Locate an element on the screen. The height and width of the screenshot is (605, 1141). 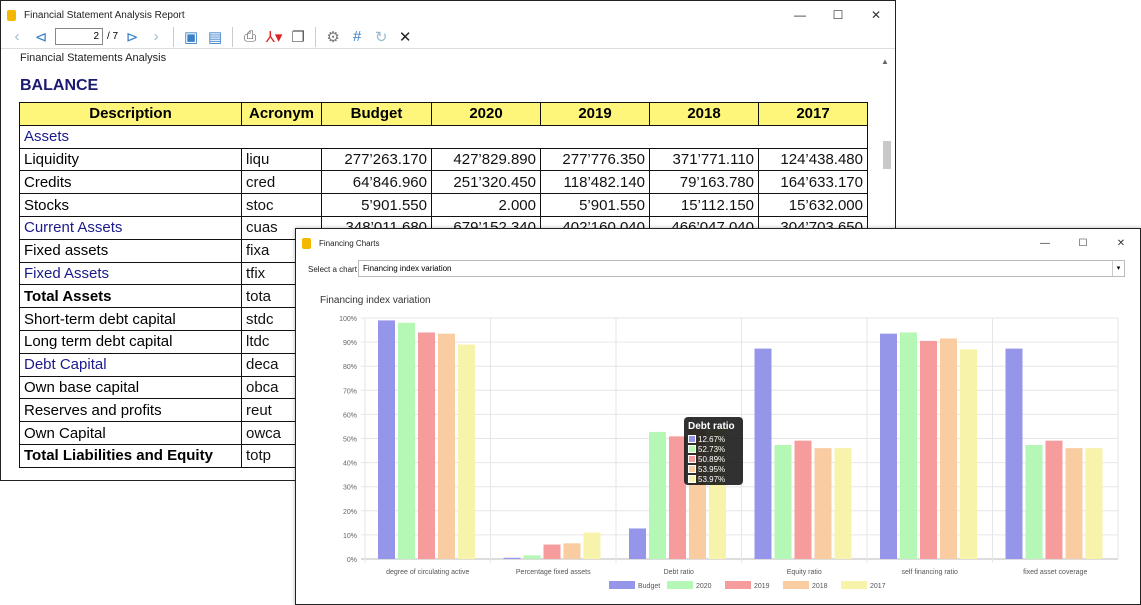
charts-titlebar: Financing Charts is located at coordinates (718, 243).